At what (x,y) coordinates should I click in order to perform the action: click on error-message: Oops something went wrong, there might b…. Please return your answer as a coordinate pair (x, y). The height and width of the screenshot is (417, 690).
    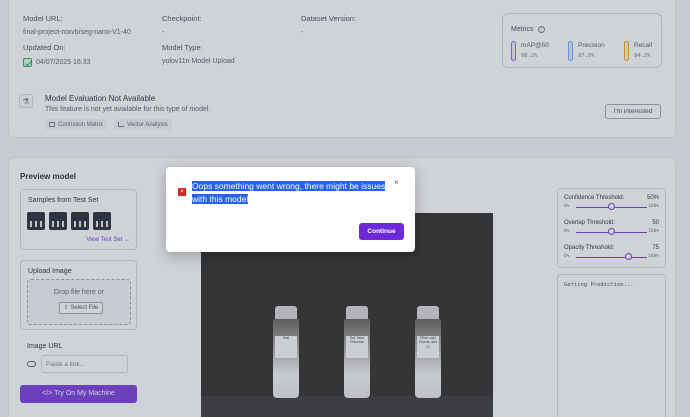
    Looking at the image, I should click on (292, 193).